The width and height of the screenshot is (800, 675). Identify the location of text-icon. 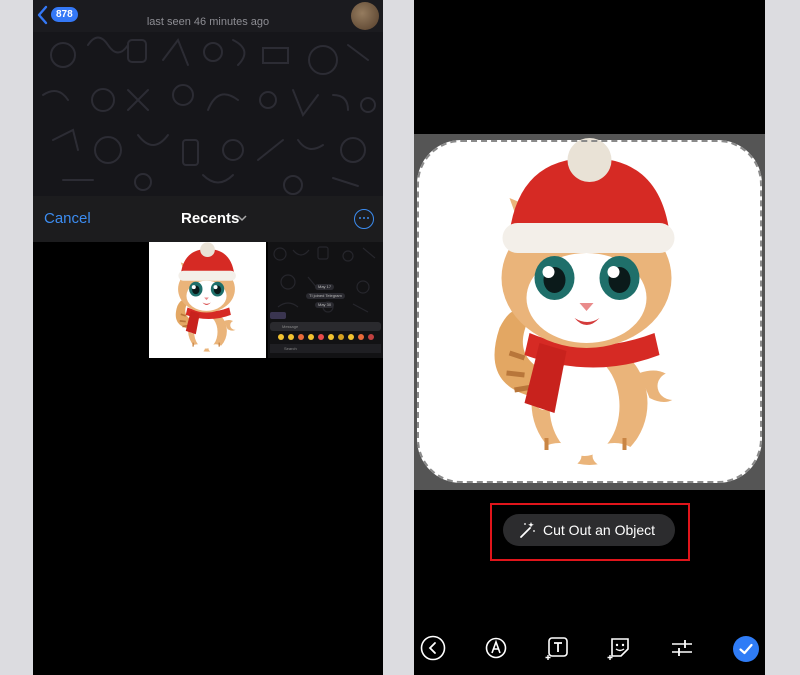
(558, 648).